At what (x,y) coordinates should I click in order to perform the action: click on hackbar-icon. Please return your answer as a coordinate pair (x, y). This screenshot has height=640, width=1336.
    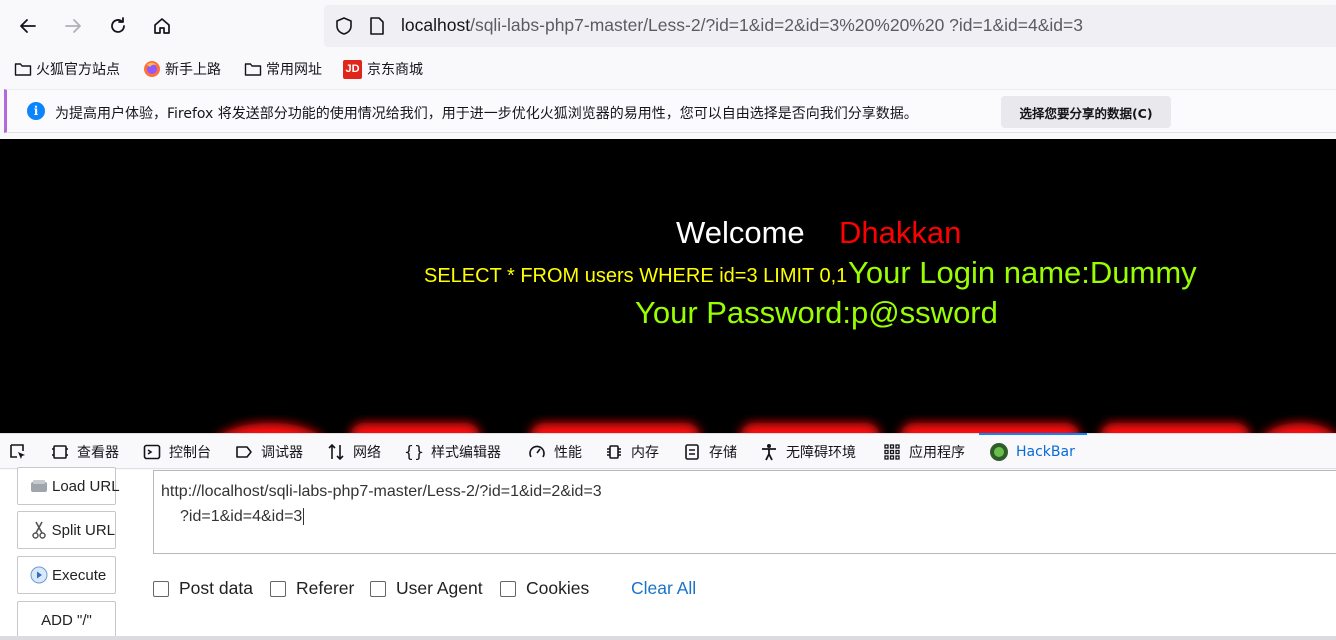
    Looking at the image, I should click on (999, 452).